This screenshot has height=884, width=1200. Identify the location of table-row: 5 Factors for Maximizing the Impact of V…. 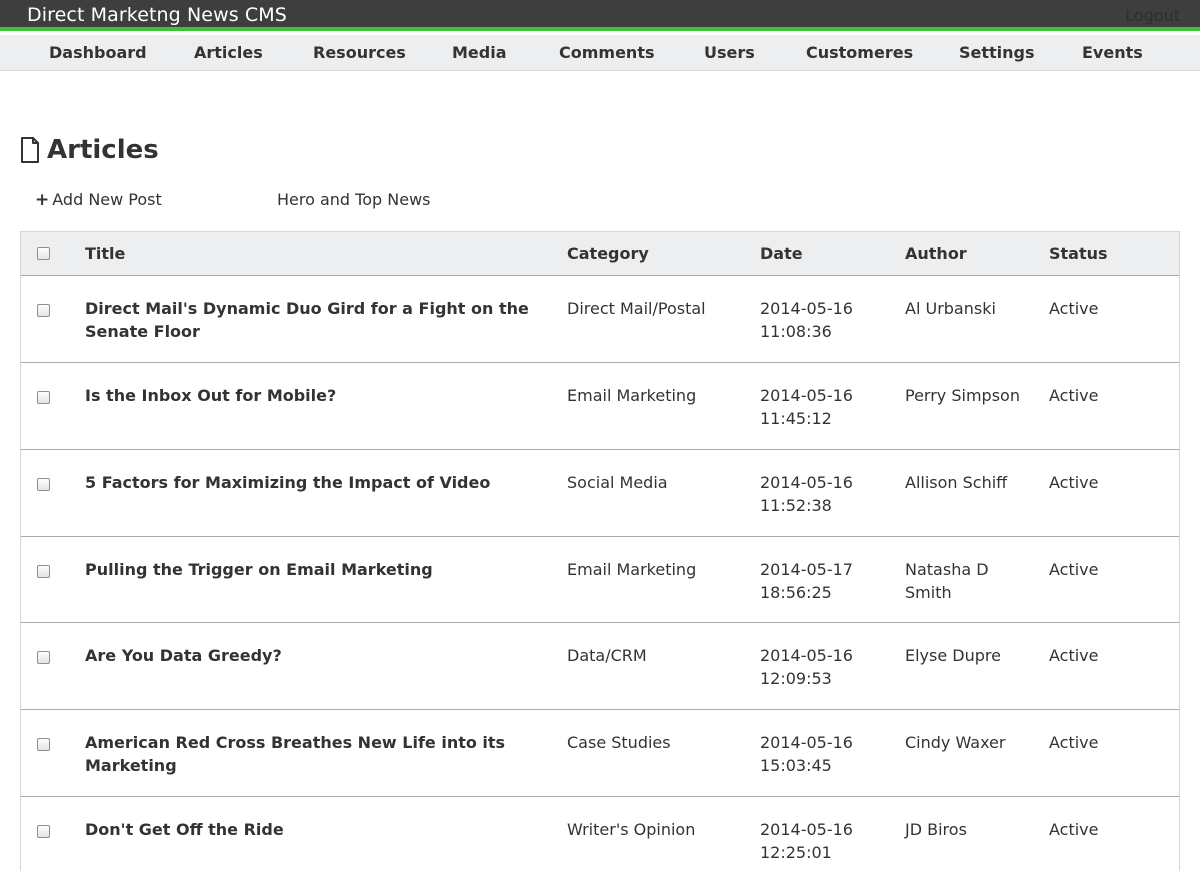
(600, 493).